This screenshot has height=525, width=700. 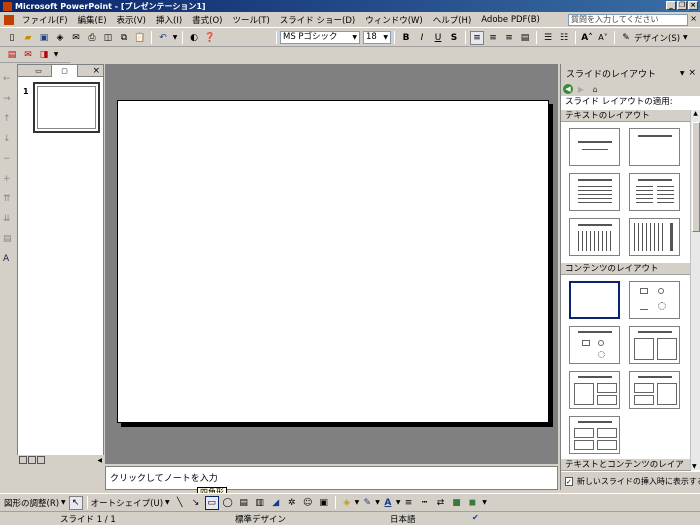 I want to click on draw-menu: 図形の調整(R), so click(x=31, y=503).